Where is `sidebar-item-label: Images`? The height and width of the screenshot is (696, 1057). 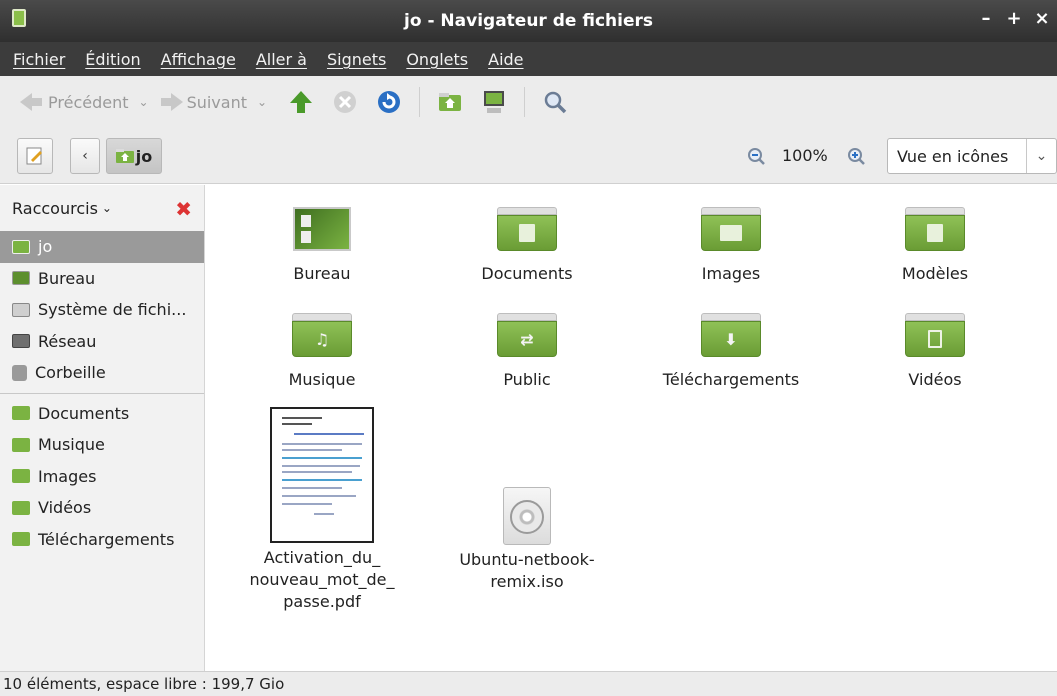
sidebar-item-label: Images is located at coordinates (67, 476).